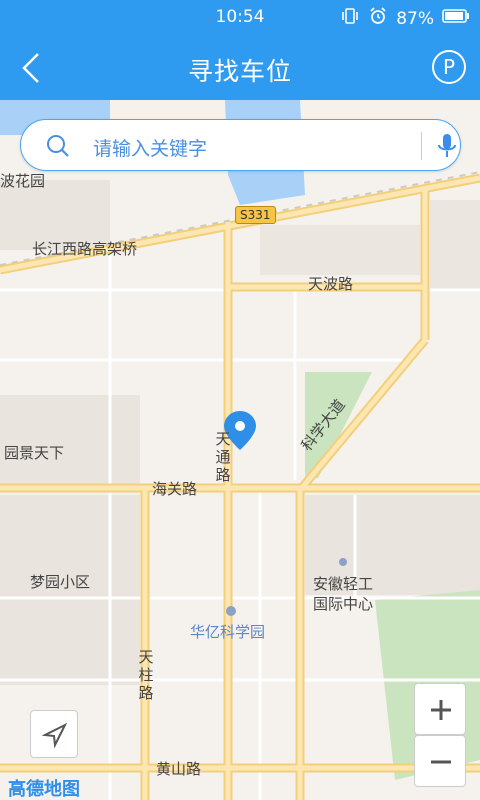 The width and height of the screenshot is (480, 800). Describe the element at coordinates (378, 18) in the screenshot. I see `alarm-icon` at that location.